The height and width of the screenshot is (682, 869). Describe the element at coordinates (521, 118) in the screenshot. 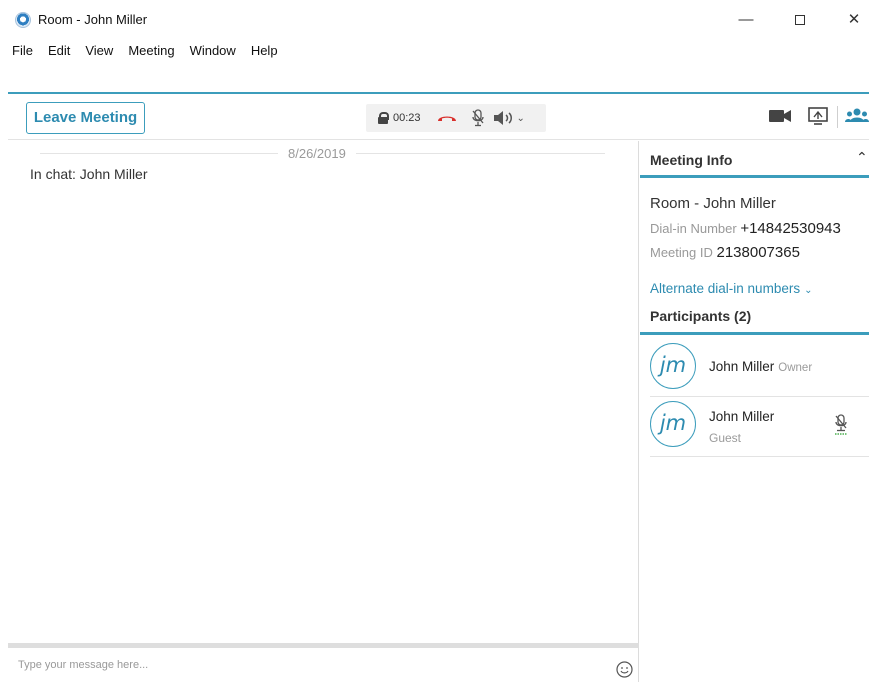

I see `audio-options-chevron-icon: ⌄` at that location.